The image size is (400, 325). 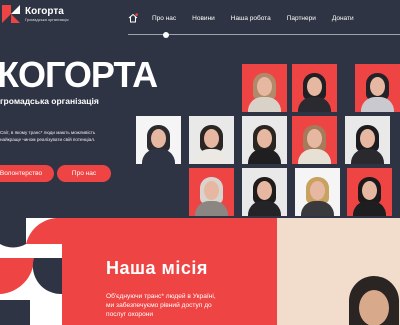 I want to click on nav-item-news: Новини, so click(x=203, y=18).